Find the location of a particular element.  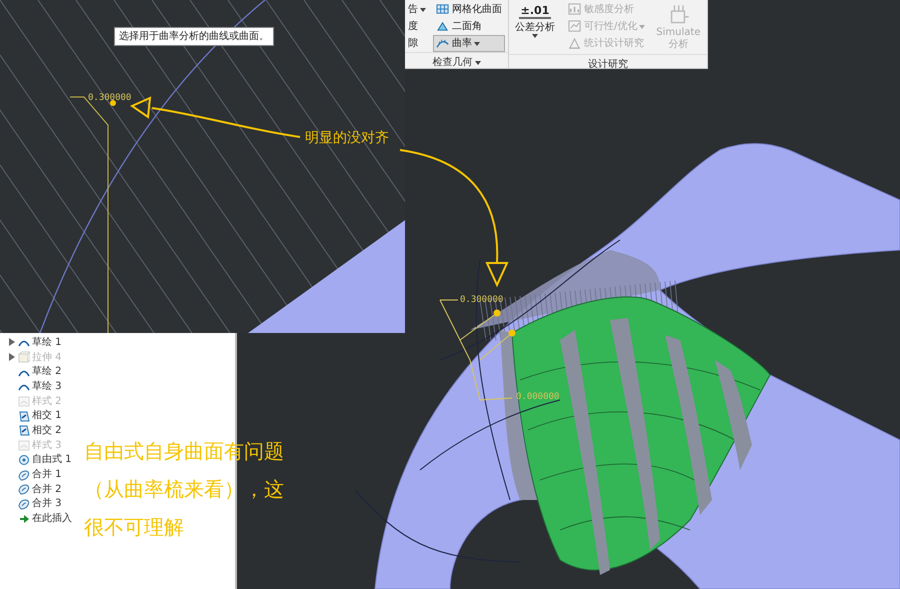

tree-item: 自由式 1 is located at coordinates (36, 460).